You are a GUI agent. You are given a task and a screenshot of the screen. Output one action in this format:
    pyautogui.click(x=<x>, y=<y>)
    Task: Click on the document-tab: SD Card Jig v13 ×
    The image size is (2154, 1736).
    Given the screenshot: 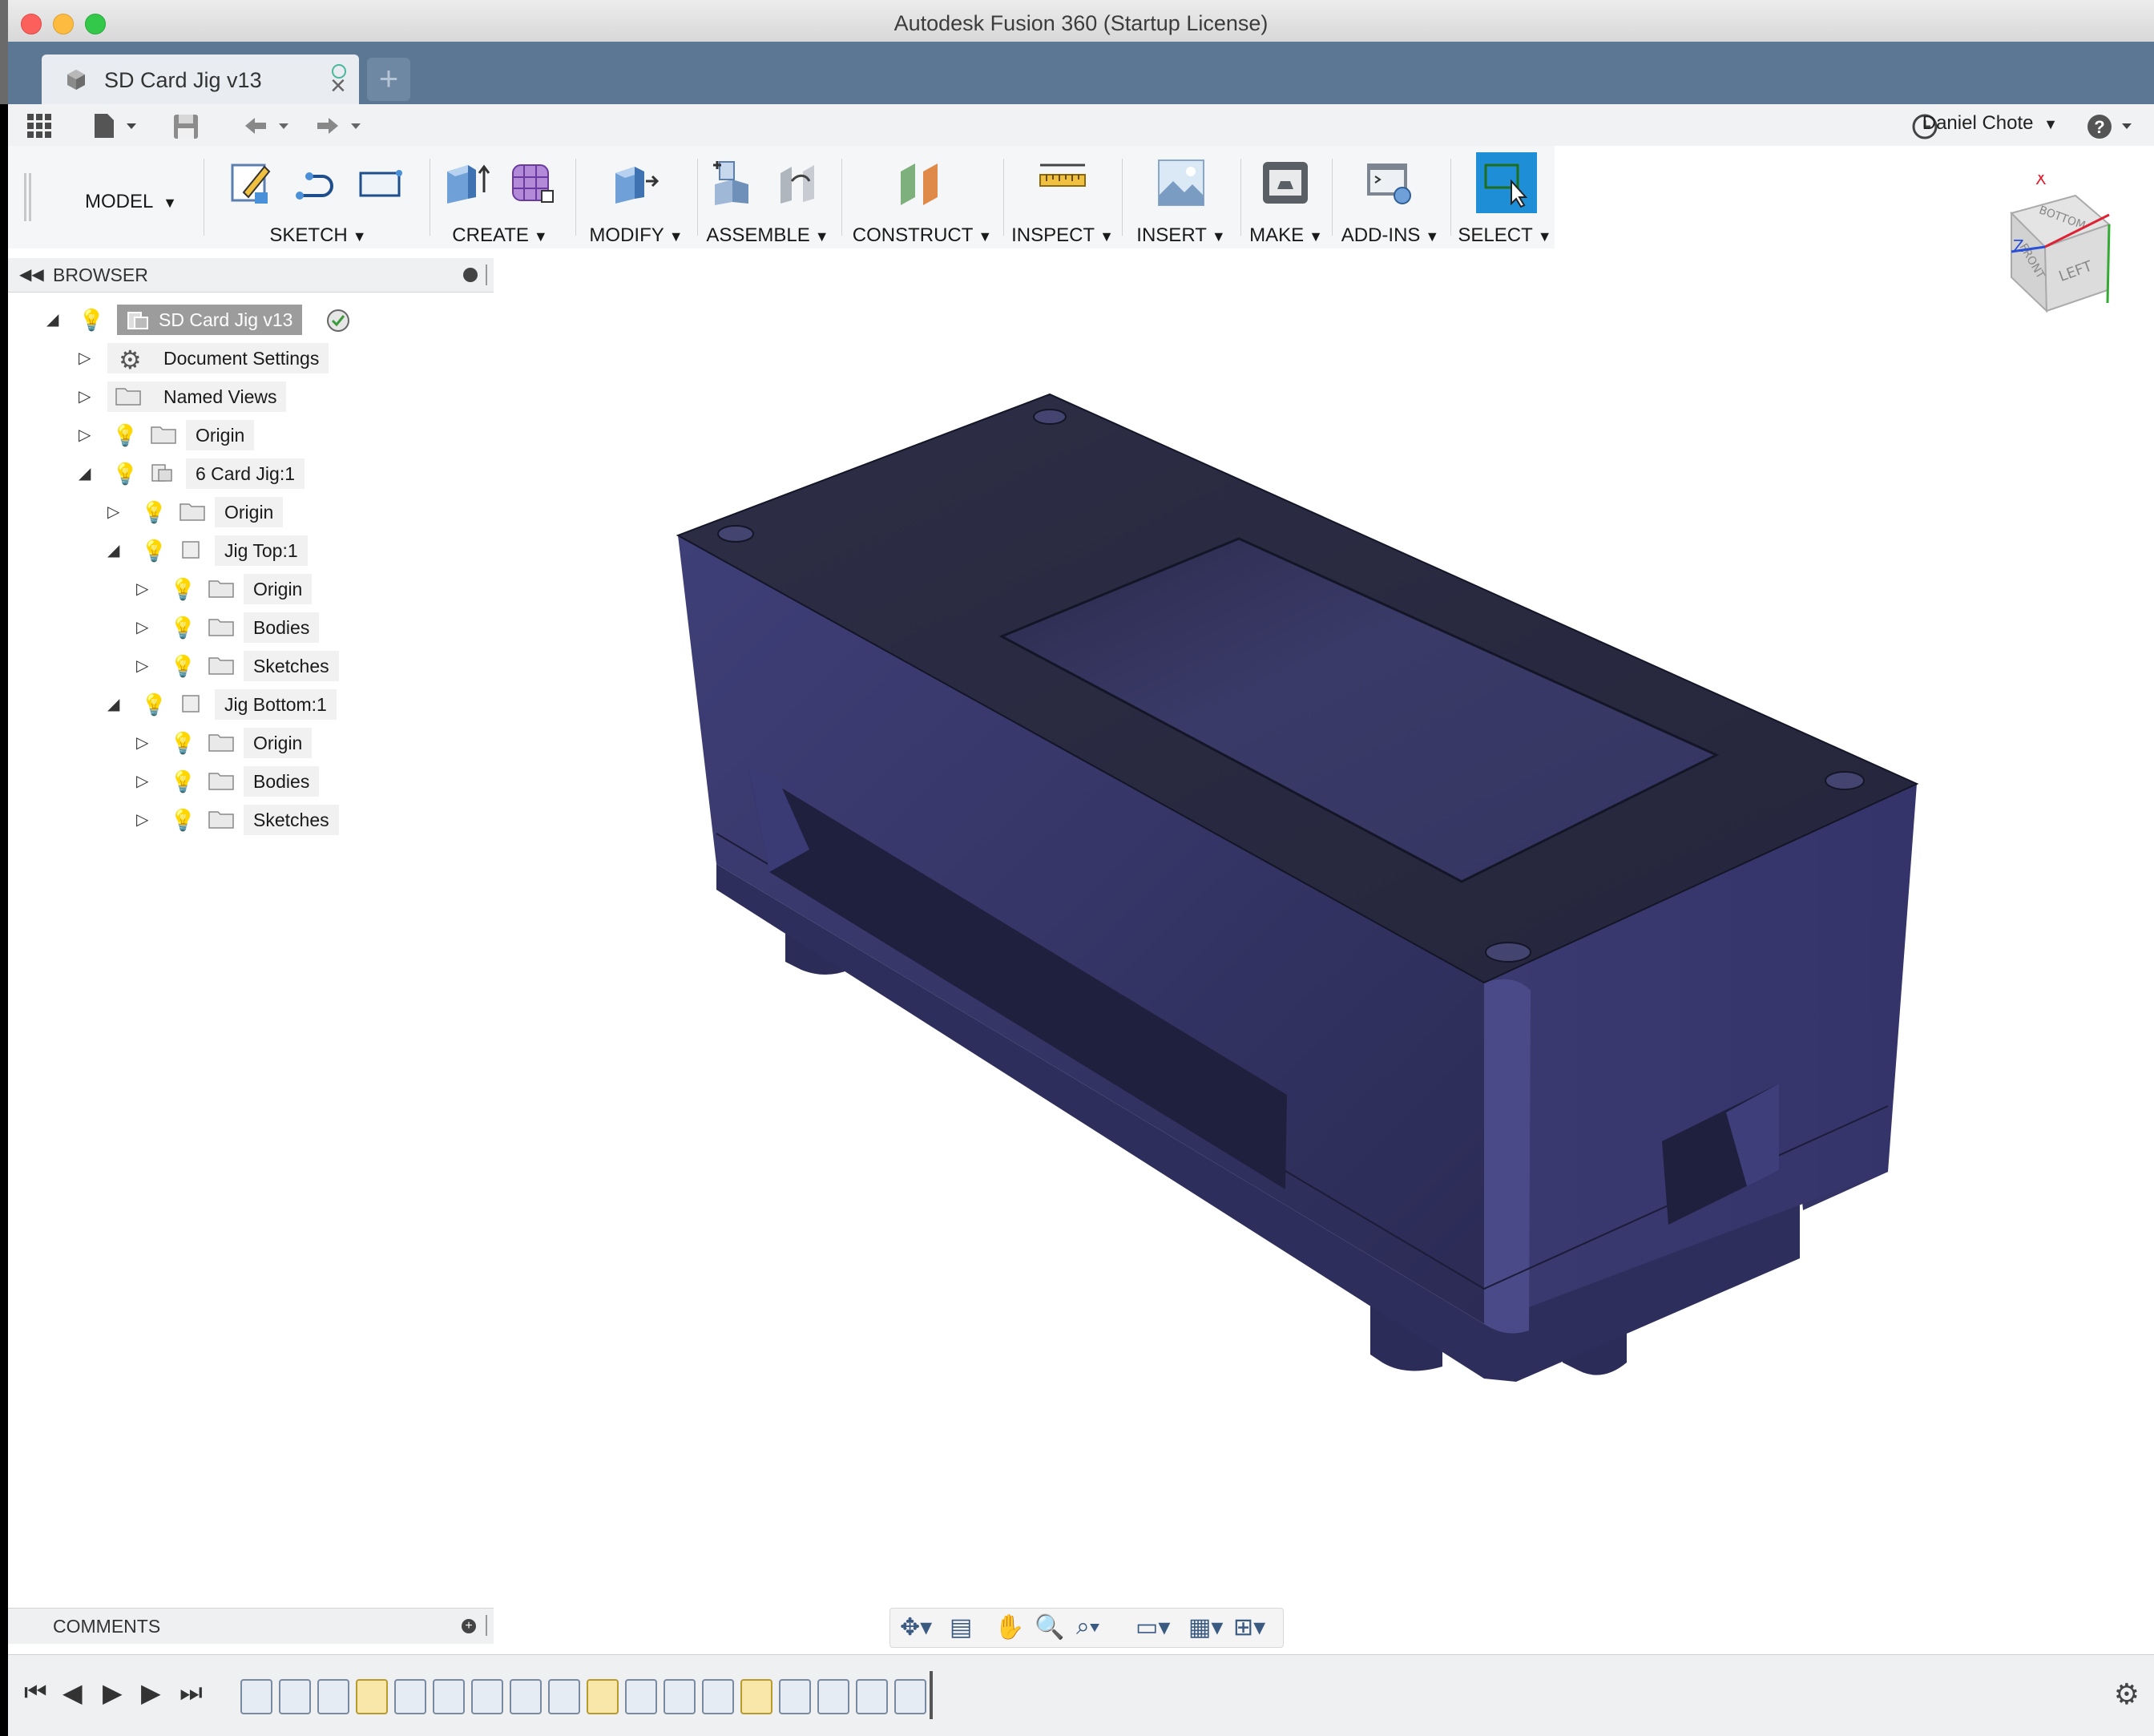 What is the action you would take?
    pyautogui.click(x=200, y=80)
    